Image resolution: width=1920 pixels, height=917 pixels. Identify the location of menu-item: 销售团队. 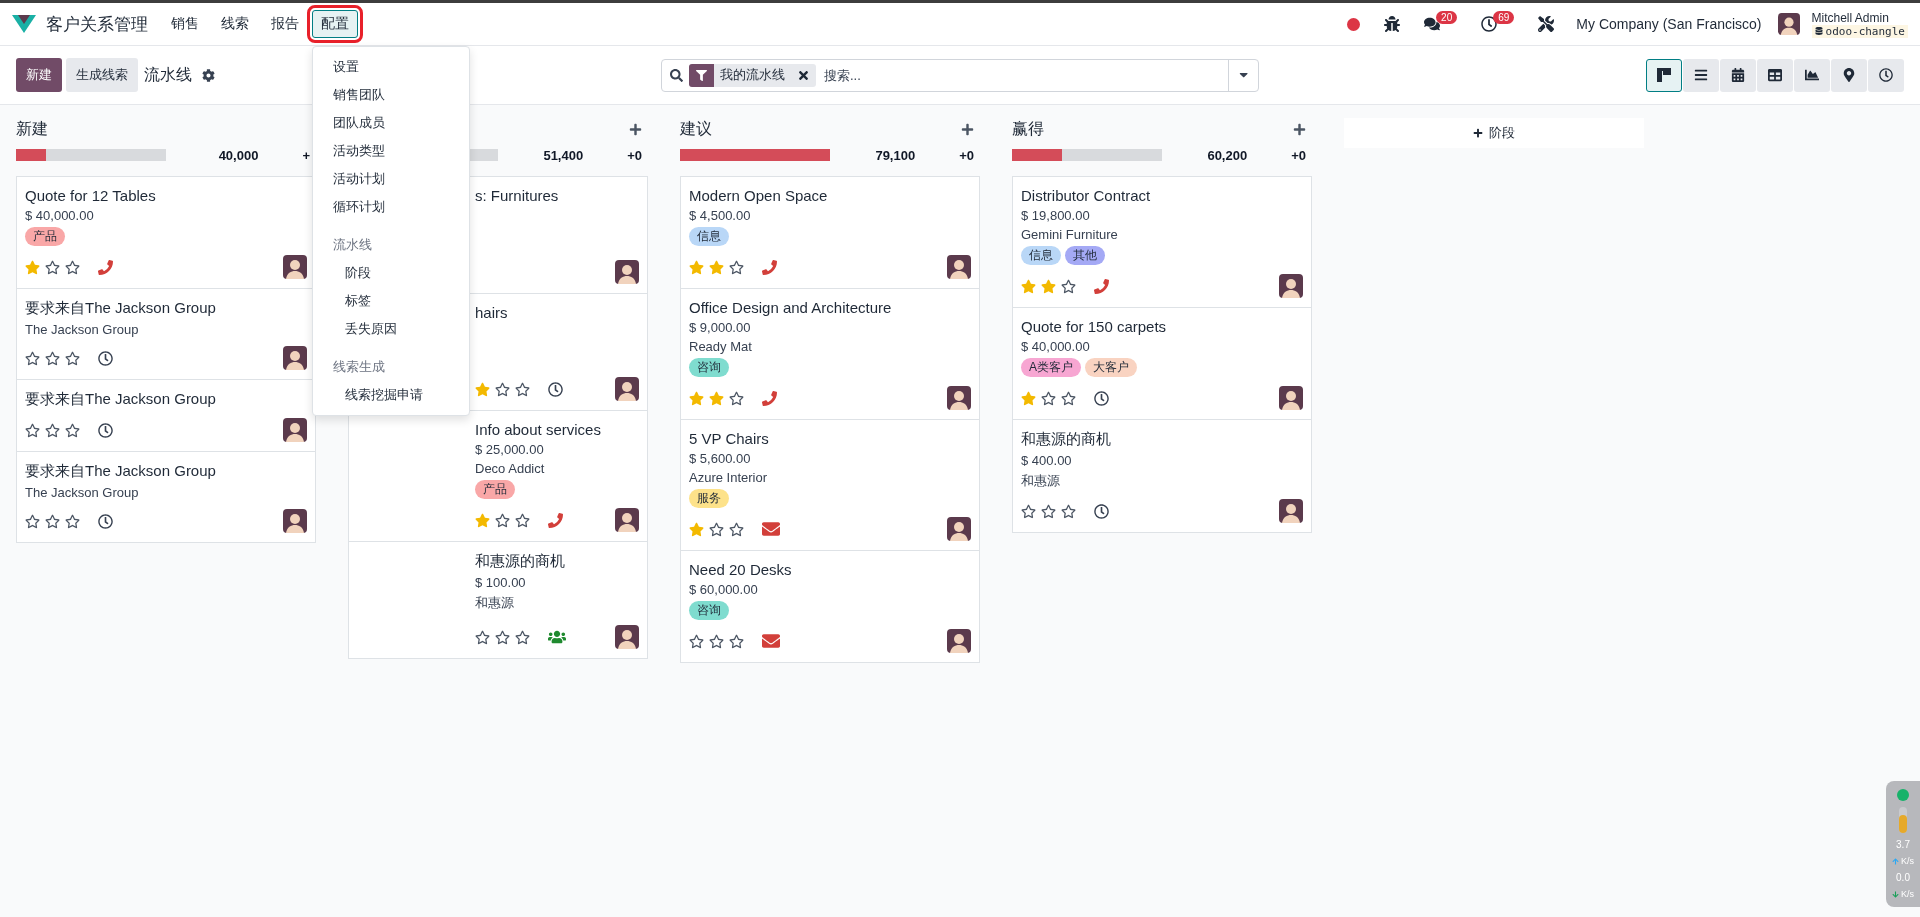
(391, 95).